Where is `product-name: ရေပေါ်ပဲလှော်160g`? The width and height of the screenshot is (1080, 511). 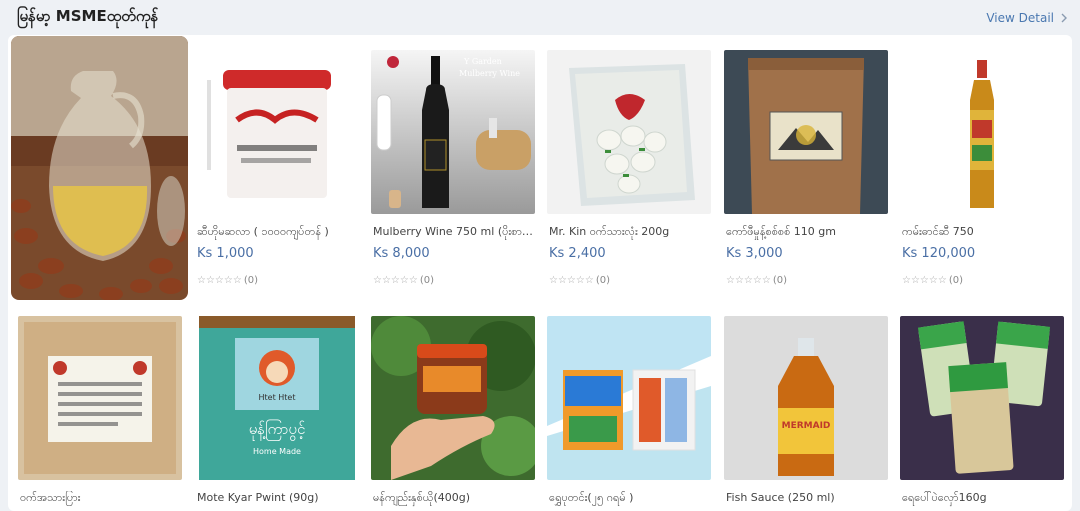
product-name: ရေပေါ်ပဲလှော်160g is located at coordinates (944, 497).